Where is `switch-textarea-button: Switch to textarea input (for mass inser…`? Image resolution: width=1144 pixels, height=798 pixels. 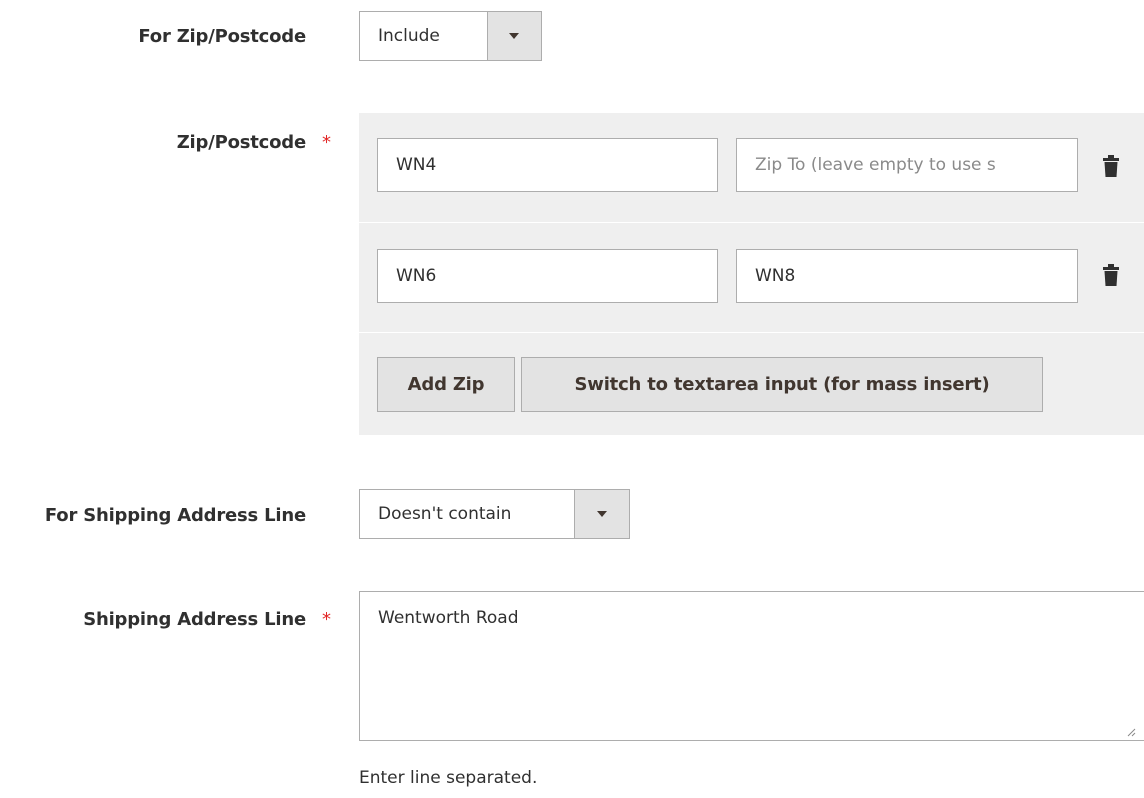
switch-textarea-button: Switch to textarea input (for mass inser… is located at coordinates (782, 384).